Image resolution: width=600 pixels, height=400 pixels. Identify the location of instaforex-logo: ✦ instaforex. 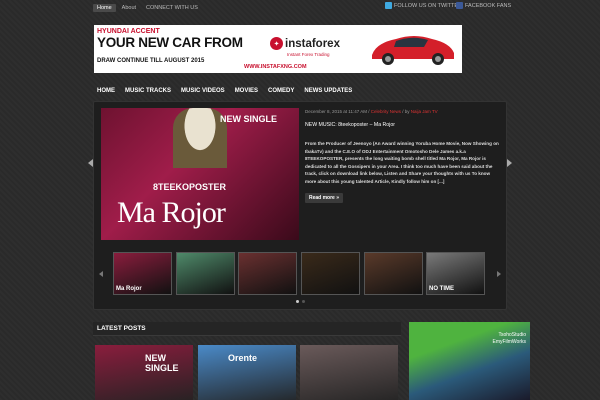
(305, 43).